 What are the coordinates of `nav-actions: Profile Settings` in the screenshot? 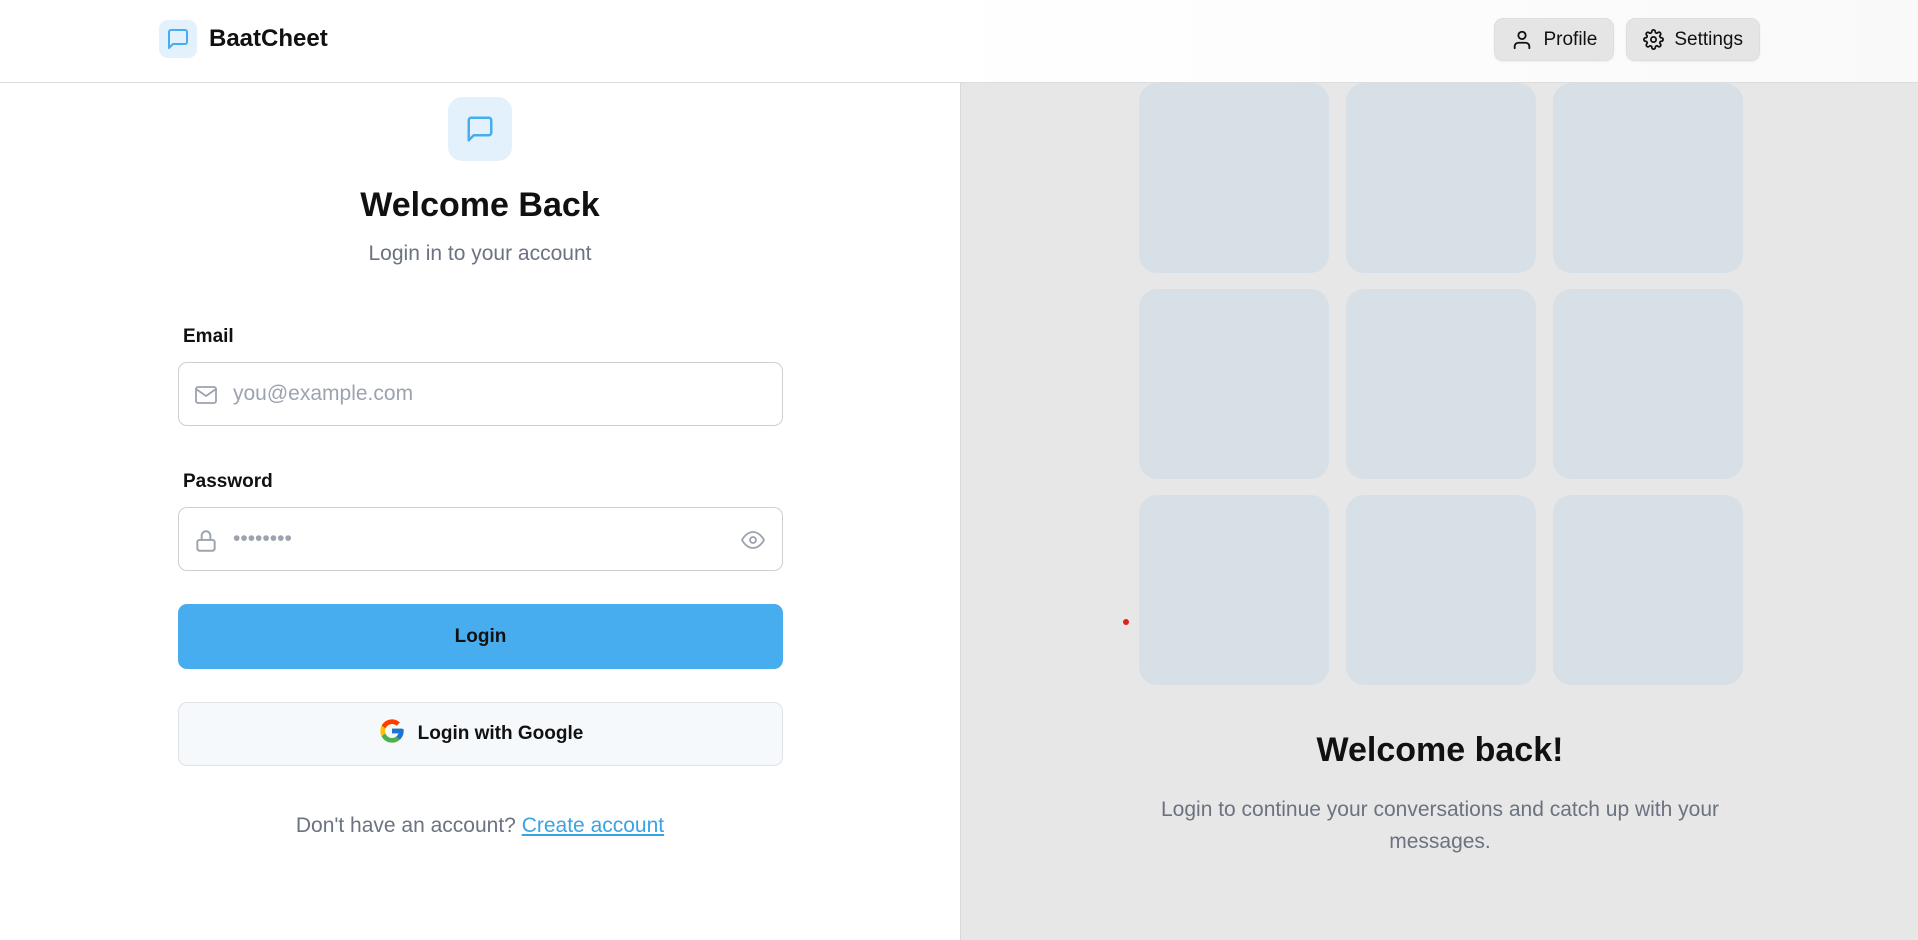 It's located at (1627, 39).